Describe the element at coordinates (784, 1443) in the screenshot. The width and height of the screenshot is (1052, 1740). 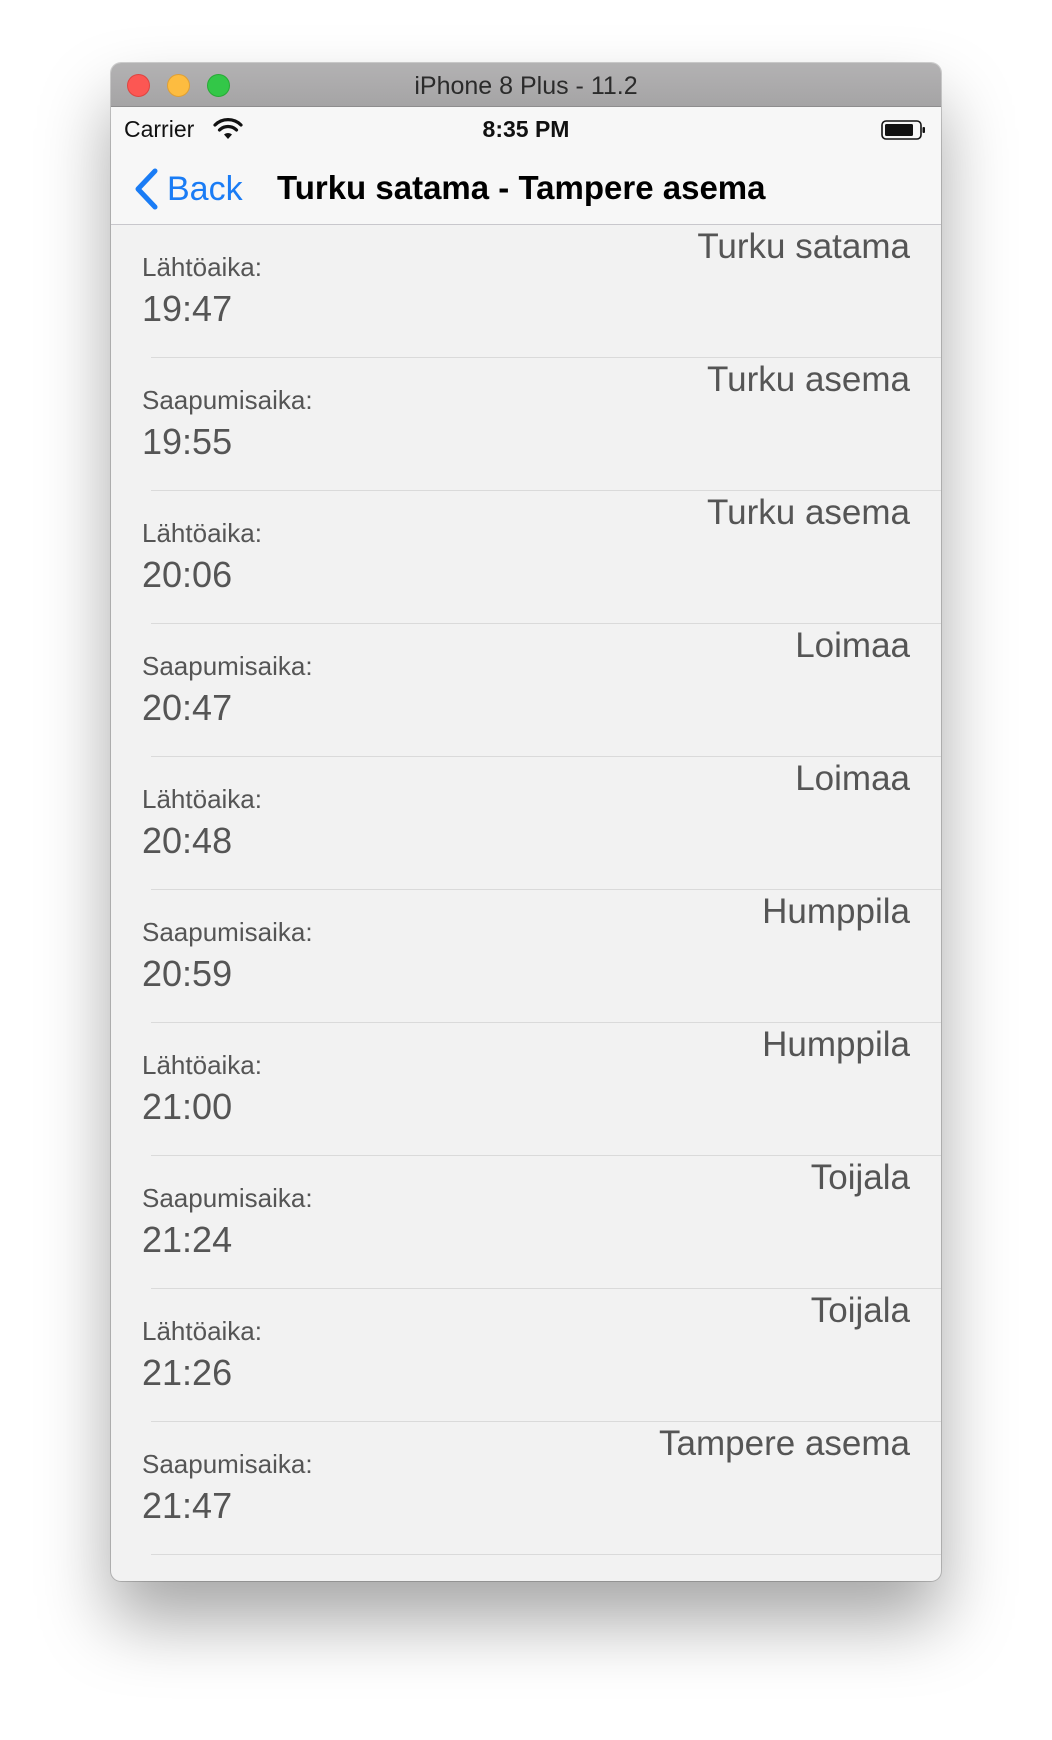
I see `station-name: Tampere asema` at that location.